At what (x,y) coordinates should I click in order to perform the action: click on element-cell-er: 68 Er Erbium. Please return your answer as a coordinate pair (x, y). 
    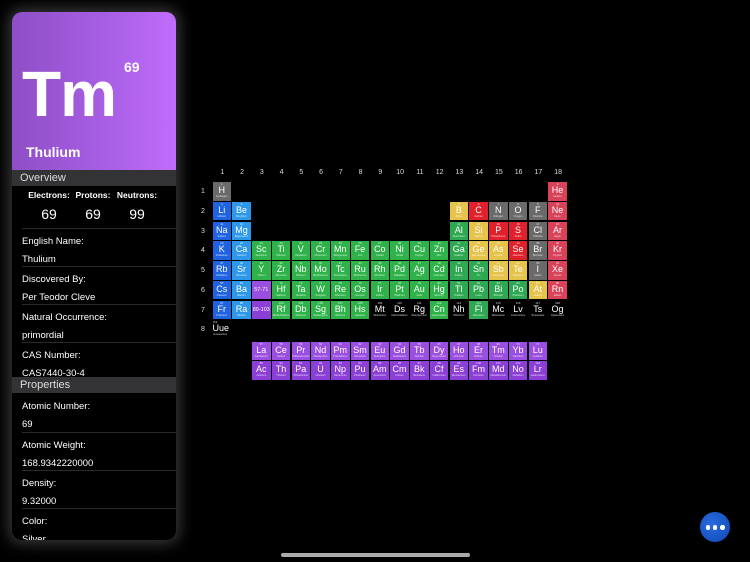
    Looking at the image, I should click on (478, 351).